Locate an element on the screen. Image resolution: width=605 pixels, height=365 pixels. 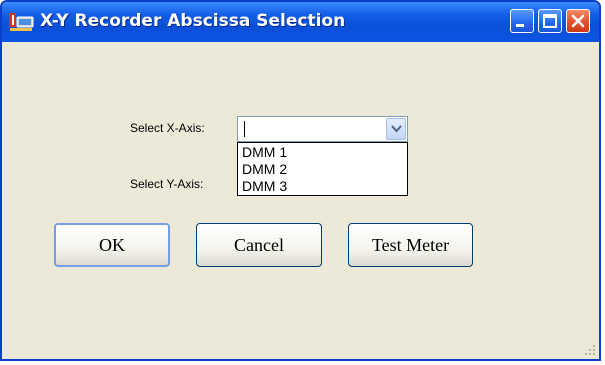
minimize-icon is located at coordinates (520, 25).